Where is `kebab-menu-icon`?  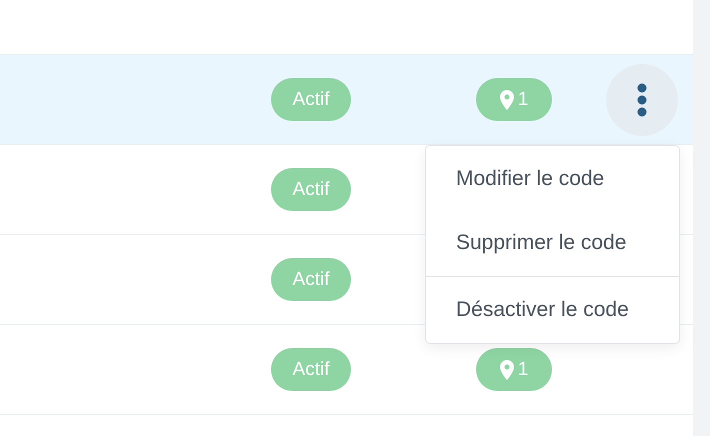
kebab-menu-icon is located at coordinates (642, 100).